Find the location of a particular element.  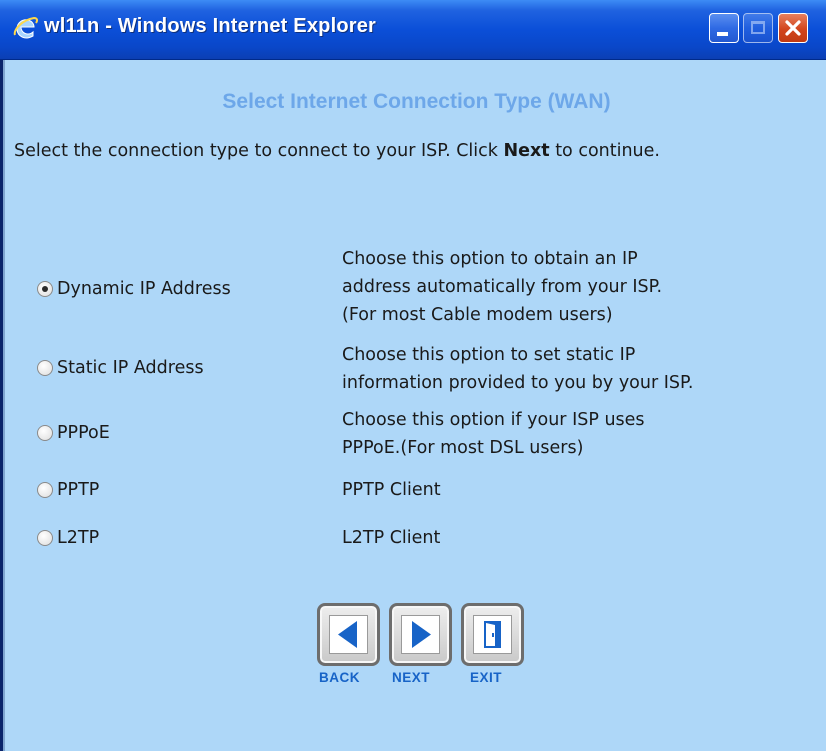

title-bar: wl11n - Windows Internet Explorer is located at coordinates (413, 30).